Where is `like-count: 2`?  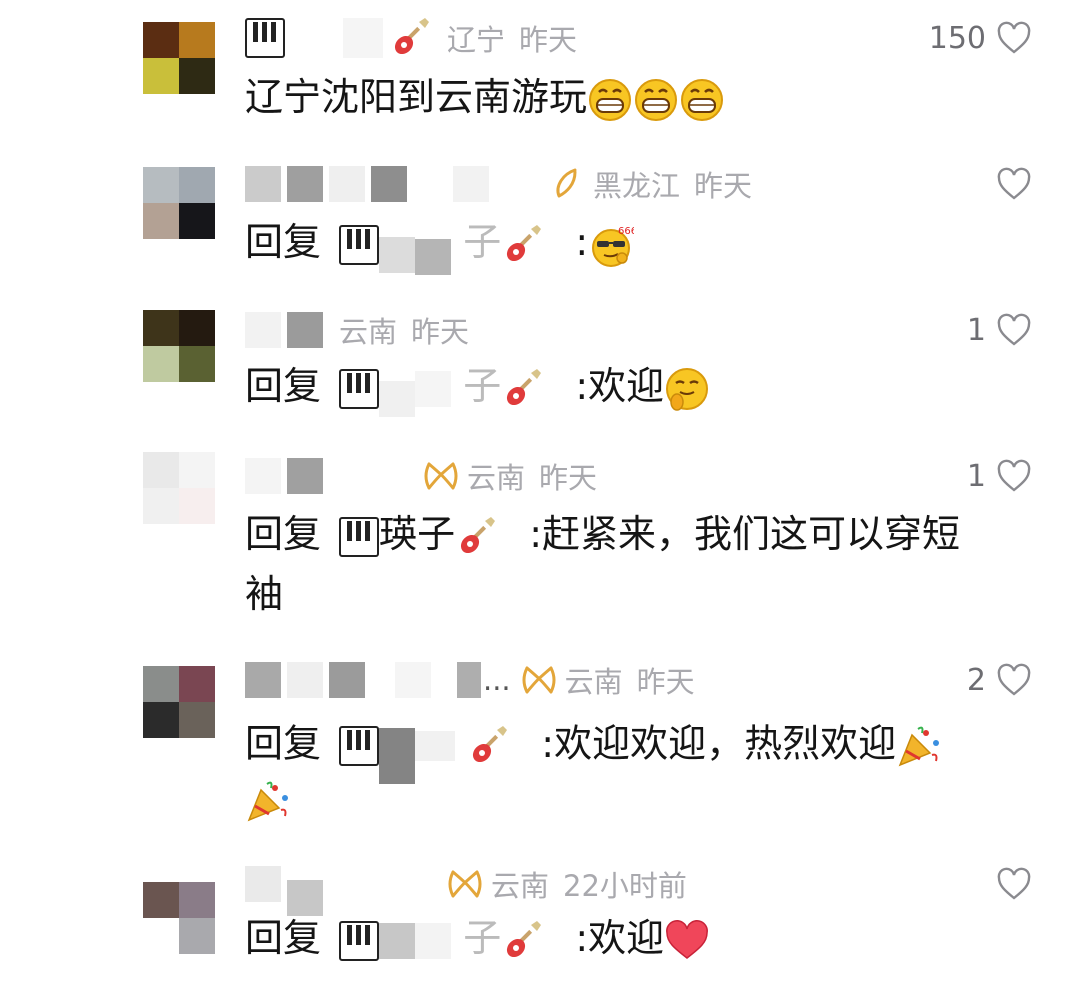 like-count: 2 is located at coordinates (976, 680).